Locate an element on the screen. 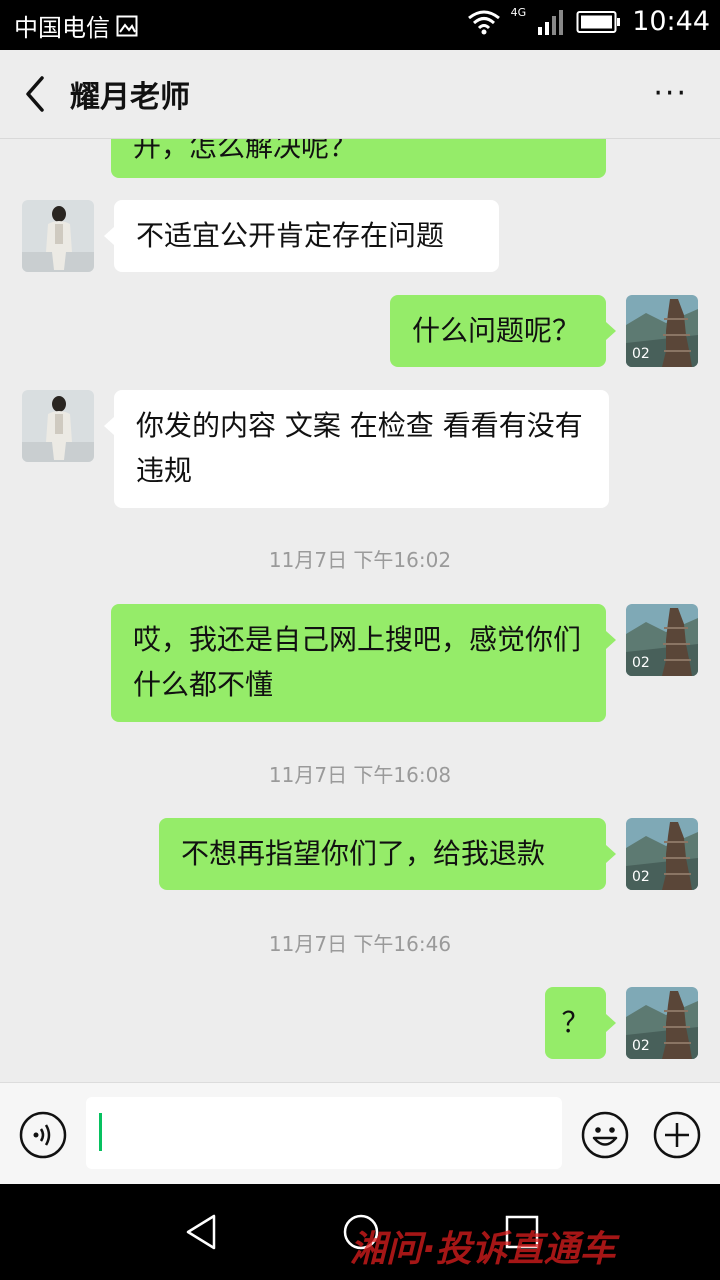 The height and width of the screenshot is (1280, 720). message-text: 不适宜公开肯定存在问题 is located at coordinates (290, 235).